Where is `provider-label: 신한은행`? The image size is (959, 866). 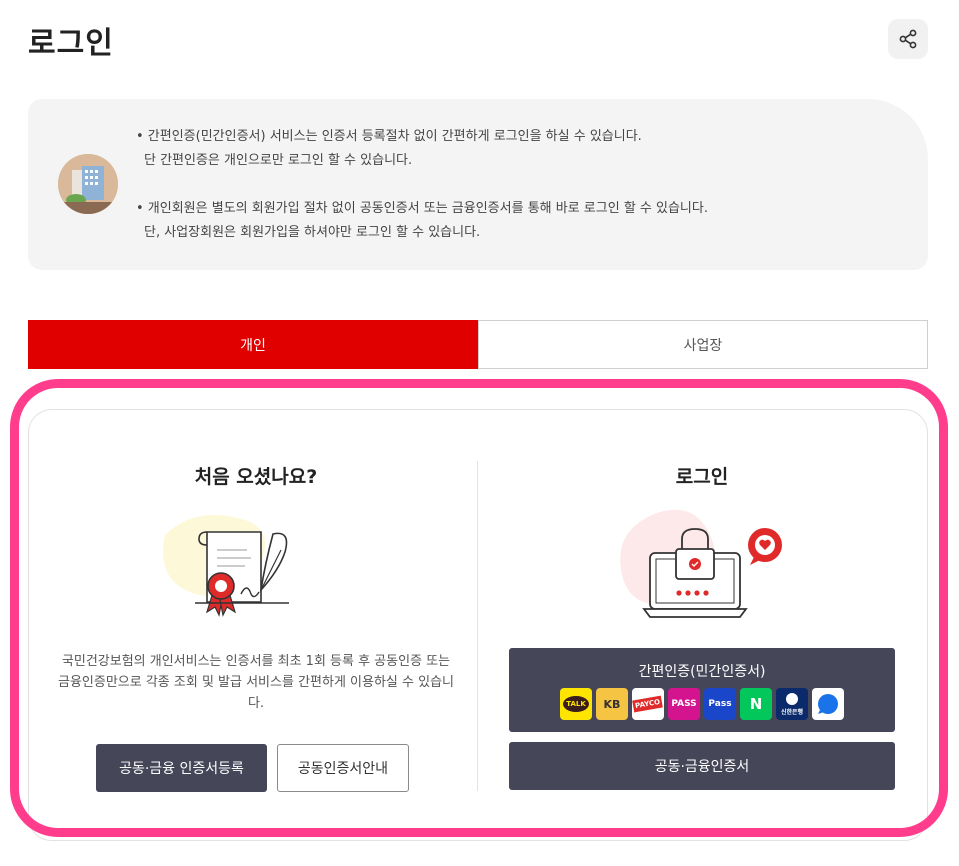
provider-label: 신한은행 is located at coordinates (792, 712).